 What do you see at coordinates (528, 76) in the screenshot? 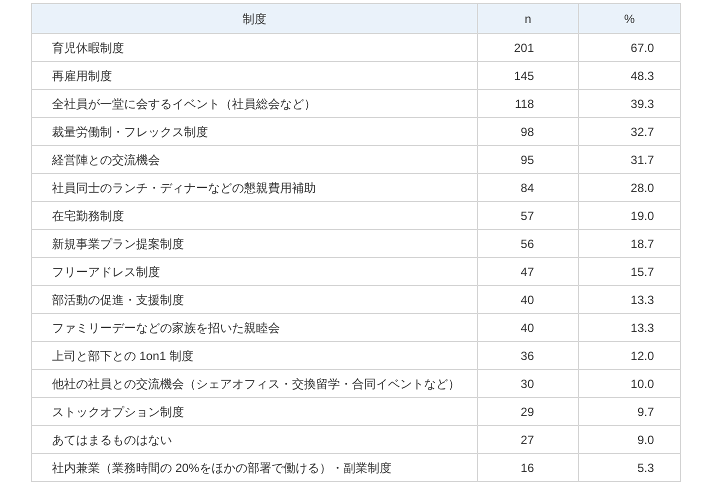
I see `table-cell: 145` at bounding box center [528, 76].